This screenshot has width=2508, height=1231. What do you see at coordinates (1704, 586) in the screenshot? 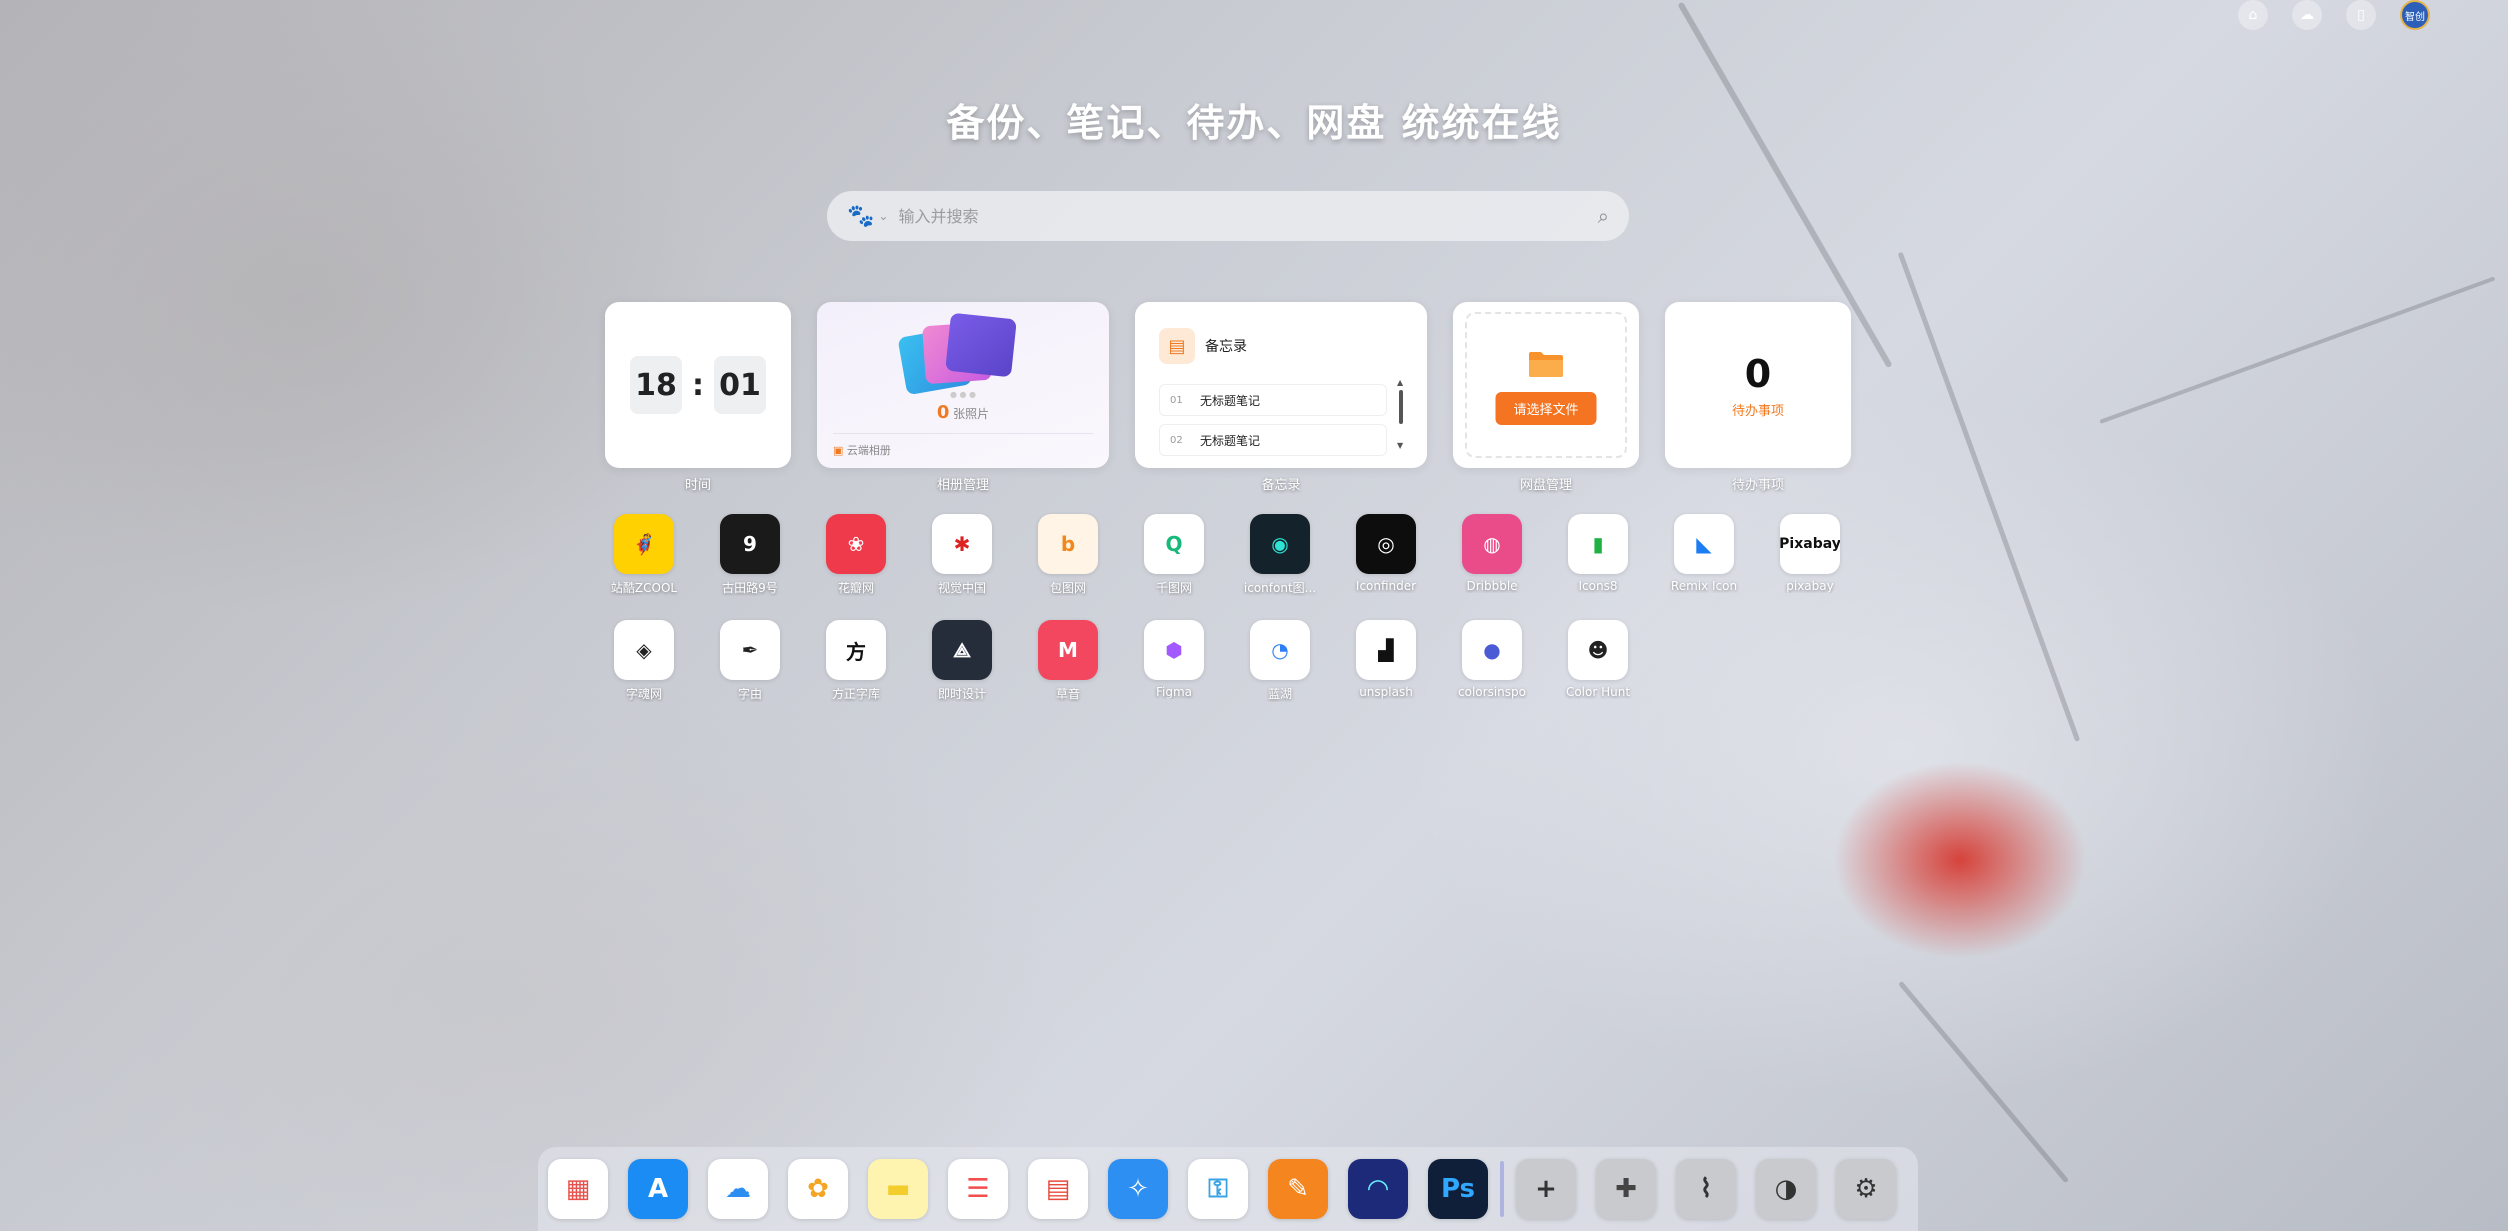
I see `app-name: Remix Icon` at bounding box center [1704, 586].